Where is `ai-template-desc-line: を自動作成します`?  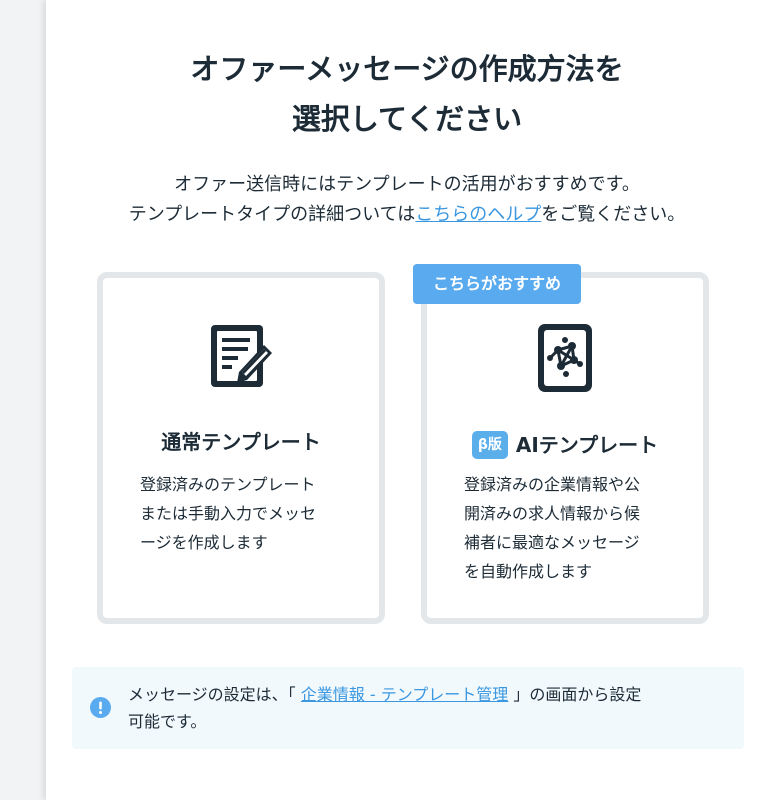
ai-template-desc-line: を自動作成します is located at coordinates (528, 571).